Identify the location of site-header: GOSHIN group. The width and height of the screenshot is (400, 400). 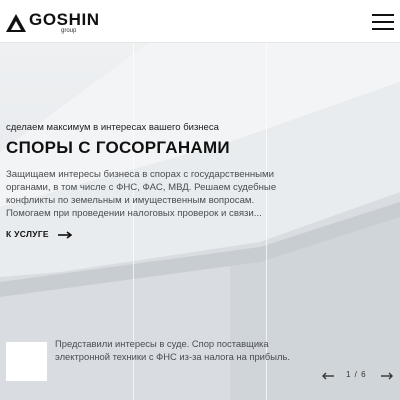
(200, 21).